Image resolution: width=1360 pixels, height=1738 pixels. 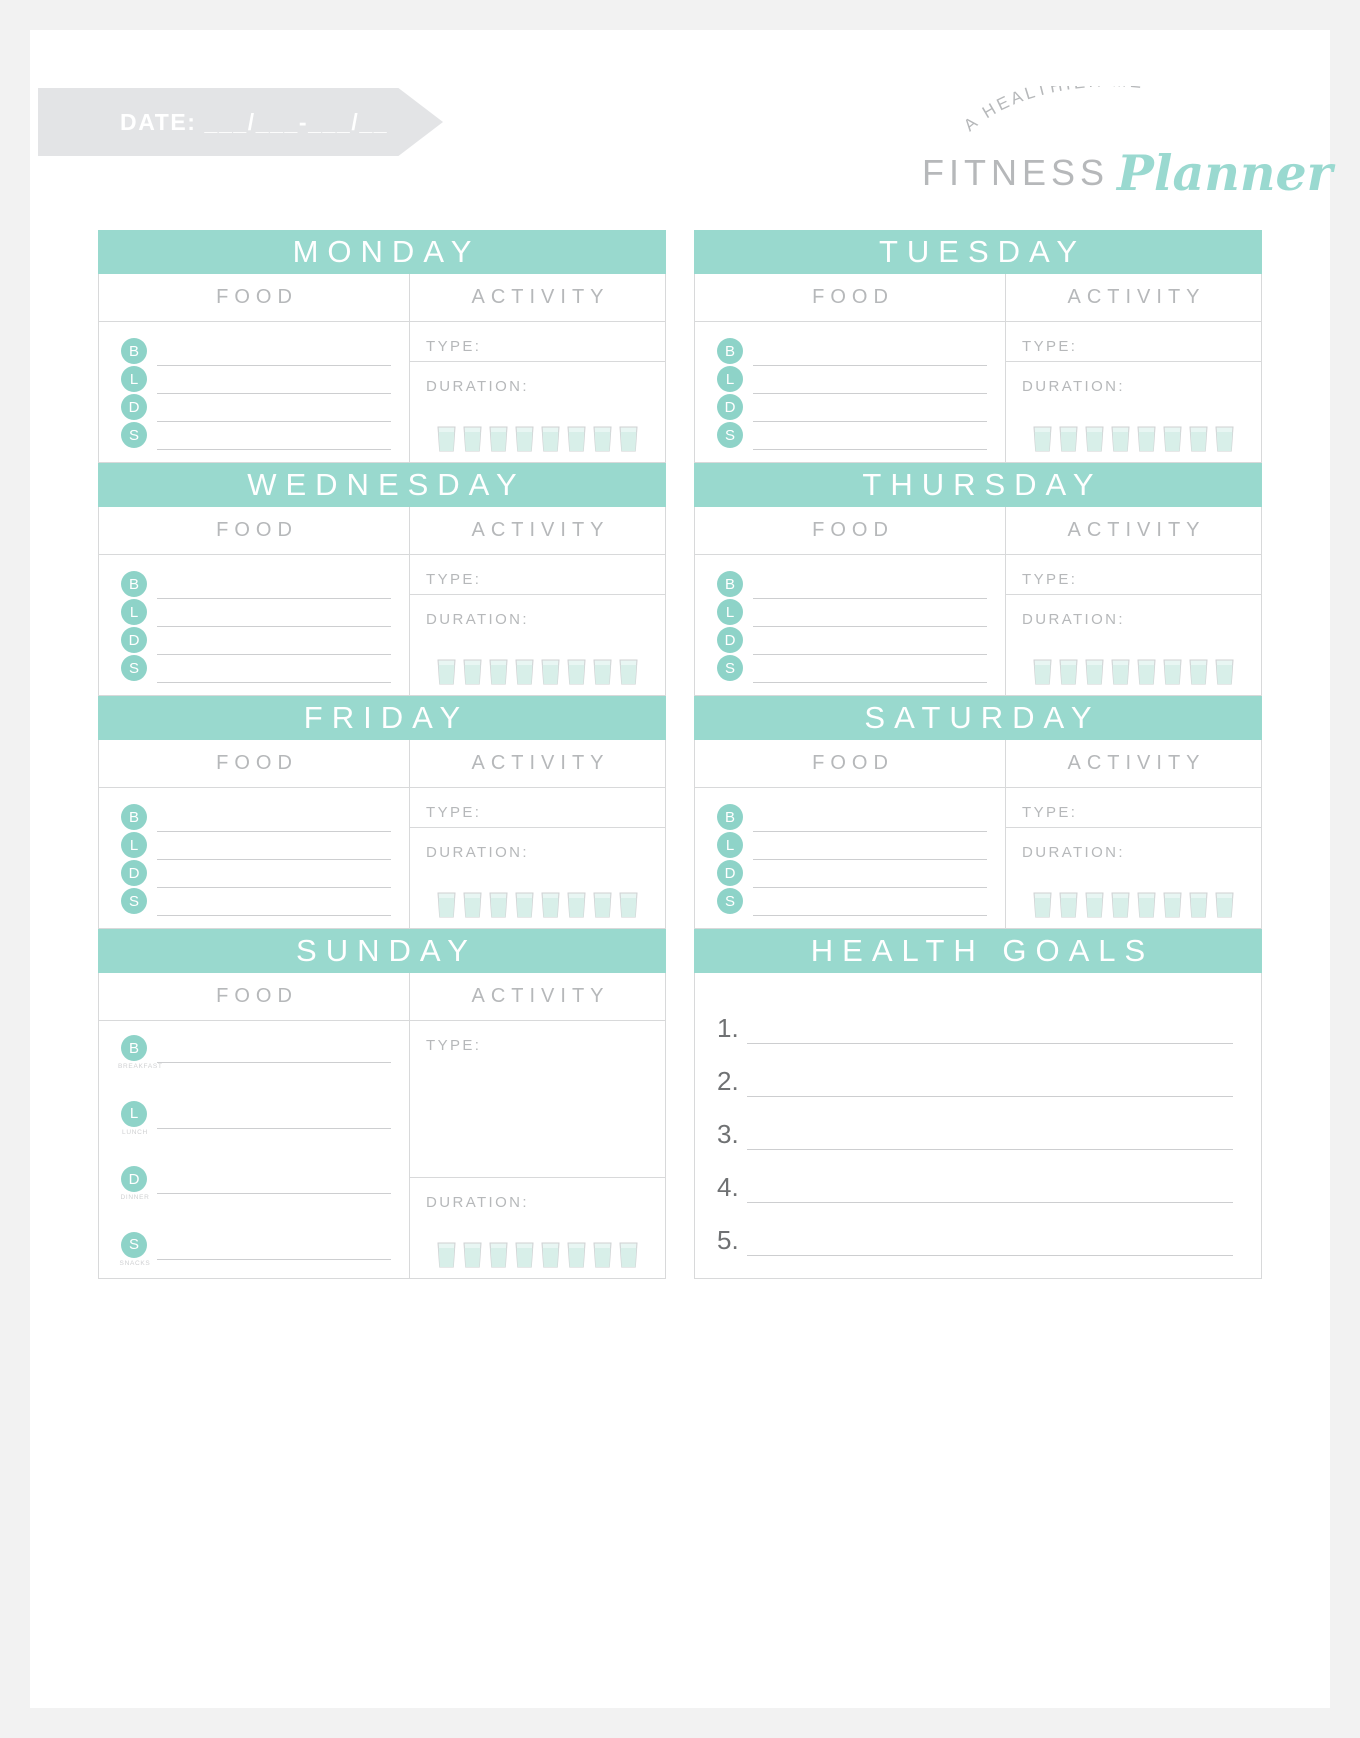 I want to click on goal-row: 4., so click(x=975, y=1187).